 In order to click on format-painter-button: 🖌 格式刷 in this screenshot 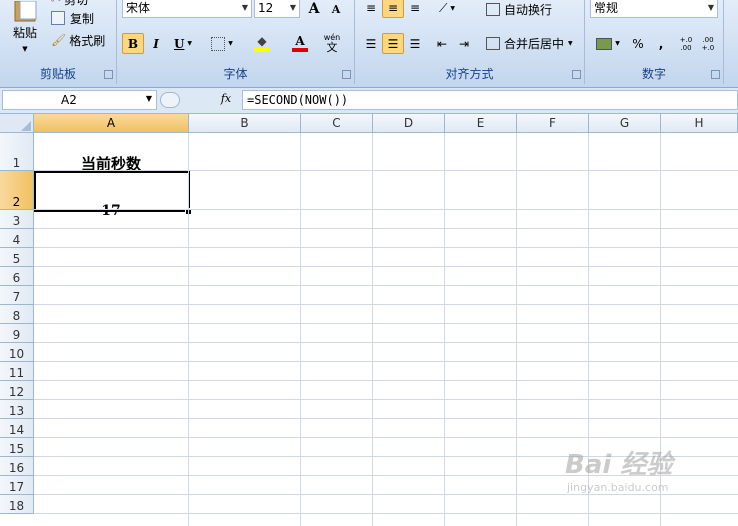, I will do `click(78, 40)`.